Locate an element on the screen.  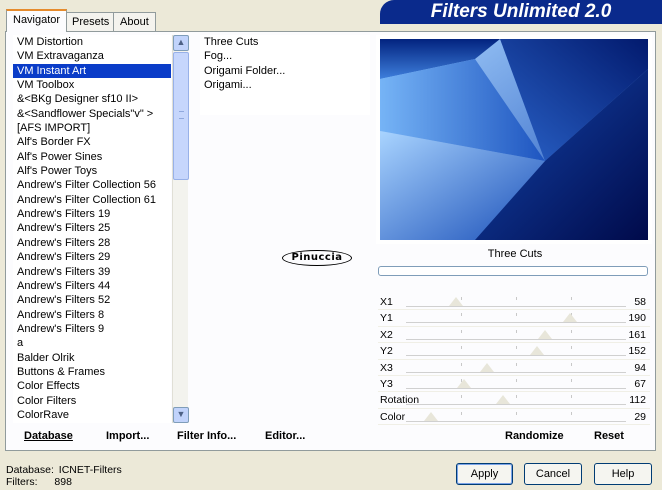
category-item: VM Toolbox is located at coordinates (92, 85).